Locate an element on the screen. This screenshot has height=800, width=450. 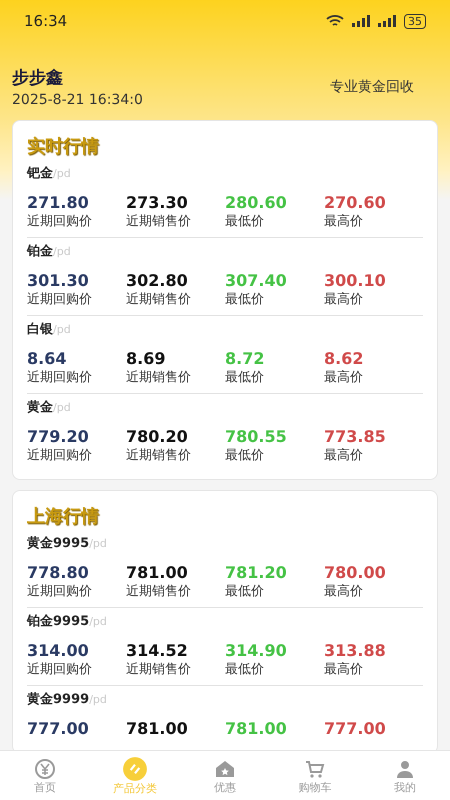
price-value: 314.90 is located at coordinates (256, 651).